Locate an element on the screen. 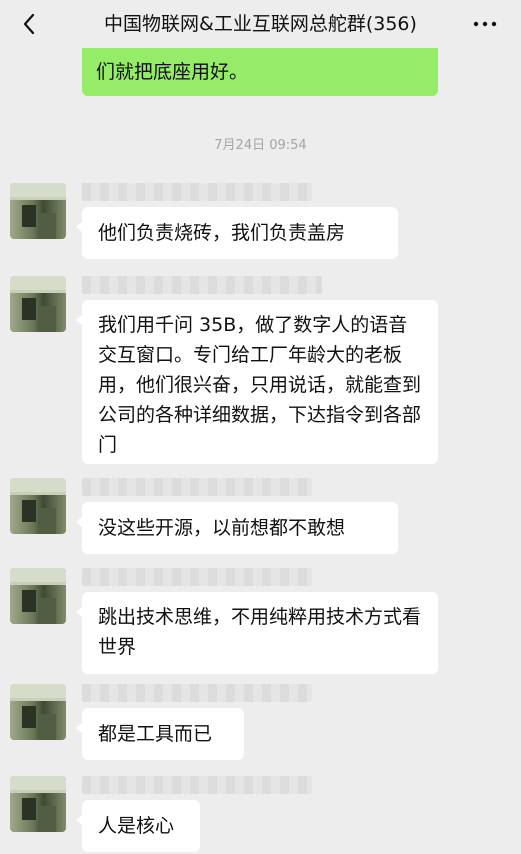 This screenshot has height=854, width=521. more-icon is located at coordinates (485, 24).